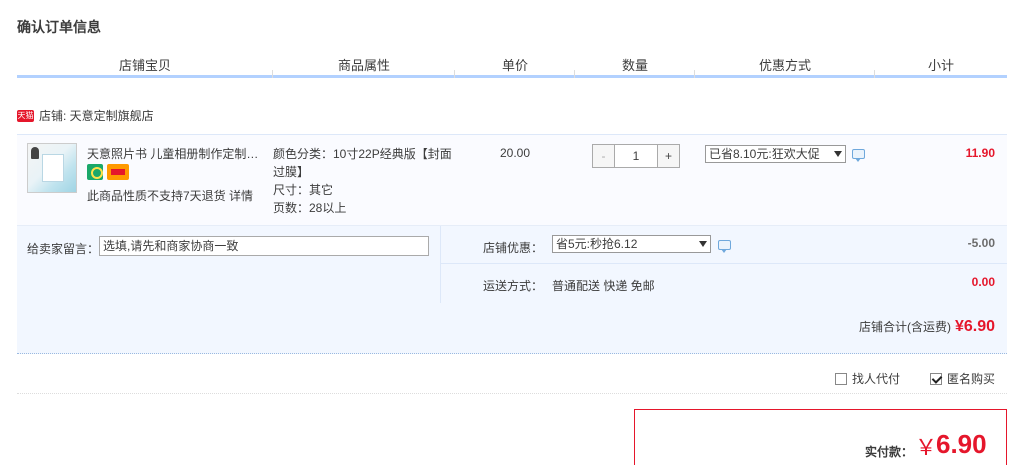 Image resolution: width=1024 pixels, height=465 pixels. I want to click on item-title: 天意照片书 儿童相册制作定制毕业纪念册宝宝影集, so click(175, 153).